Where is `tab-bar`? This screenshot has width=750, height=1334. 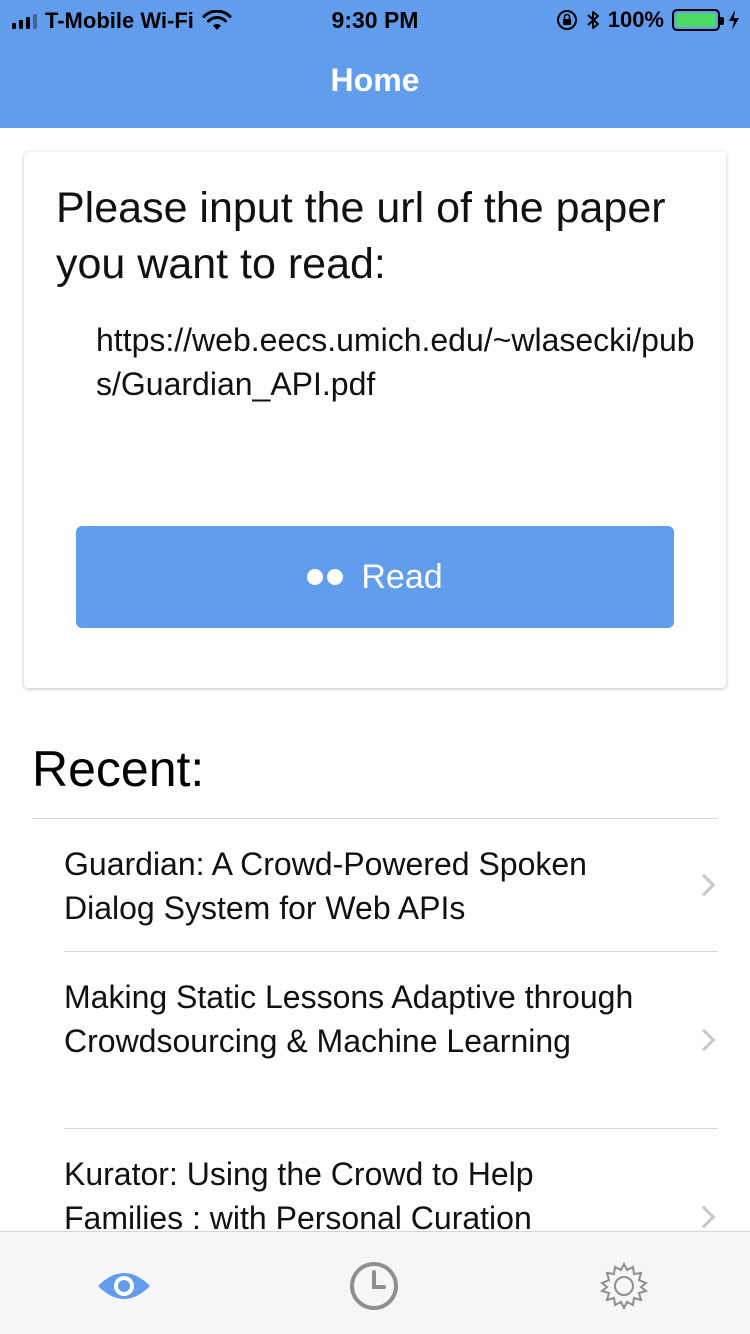 tab-bar is located at coordinates (375, 1282).